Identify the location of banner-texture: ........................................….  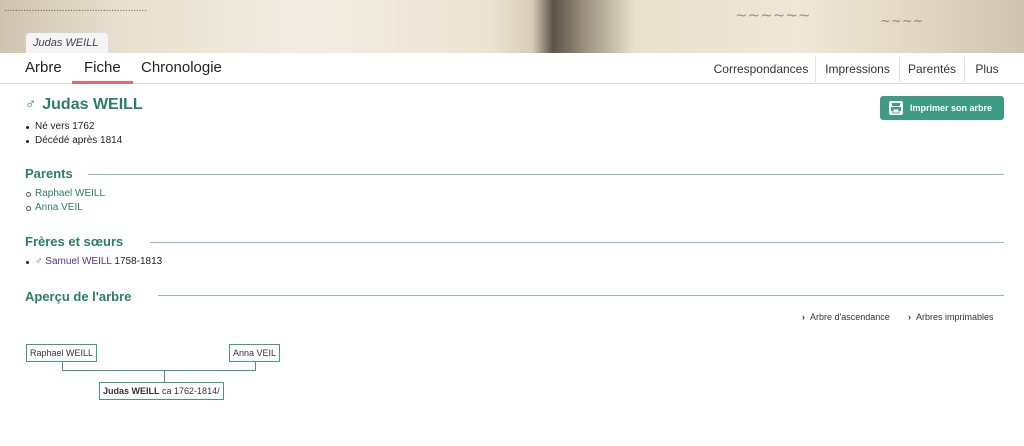
(75, 8).